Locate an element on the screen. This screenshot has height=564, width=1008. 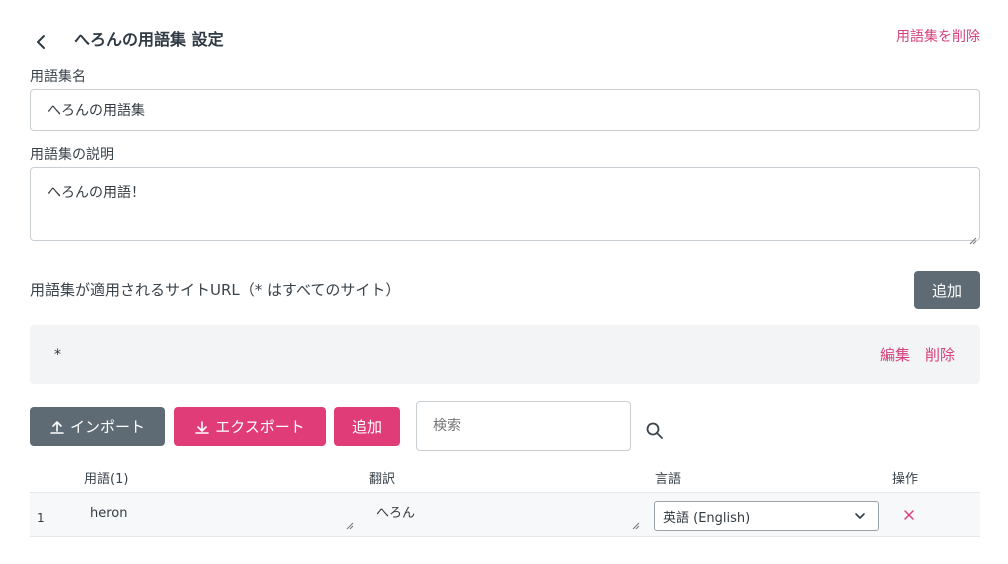
glossary-description-label: 用語集の説明 is located at coordinates (72, 155).